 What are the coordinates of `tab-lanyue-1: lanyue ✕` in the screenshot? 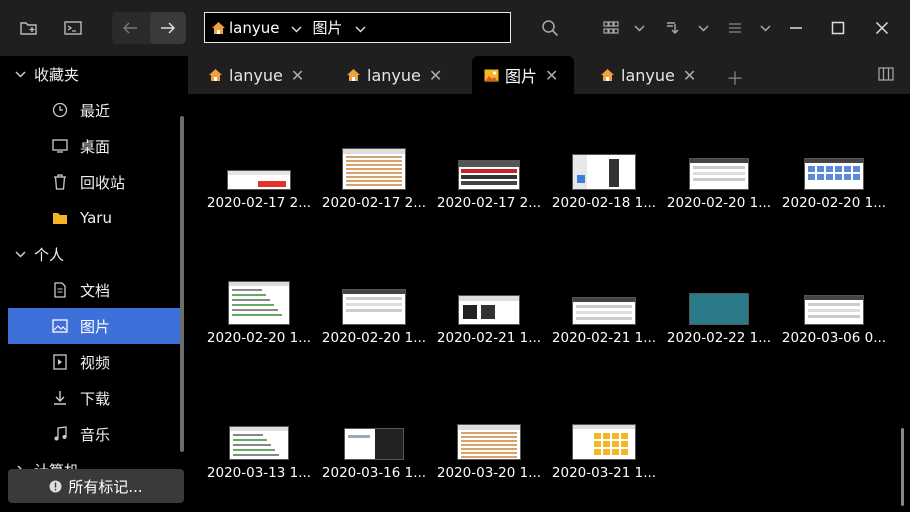 It's located at (256, 75).